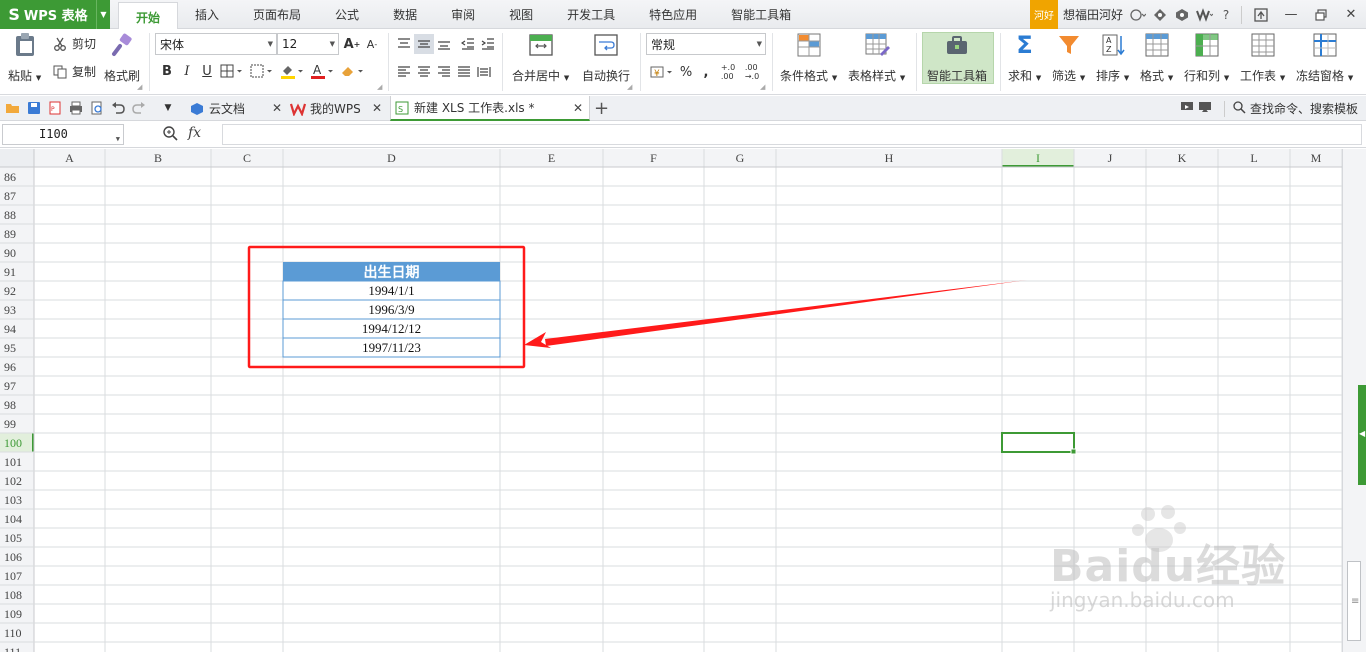 The height and width of the screenshot is (652, 1366). What do you see at coordinates (424, 44) in the screenshot?
I see `align-middle-icon` at bounding box center [424, 44].